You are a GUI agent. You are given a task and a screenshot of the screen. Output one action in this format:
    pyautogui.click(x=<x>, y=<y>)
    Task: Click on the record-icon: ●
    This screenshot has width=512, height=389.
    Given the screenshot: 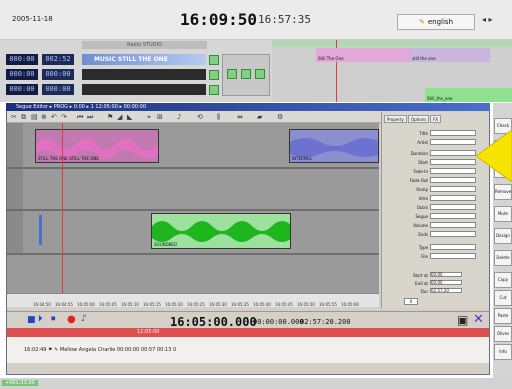 What is the action you would take?
    pyautogui.click(x=71, y=319)
    